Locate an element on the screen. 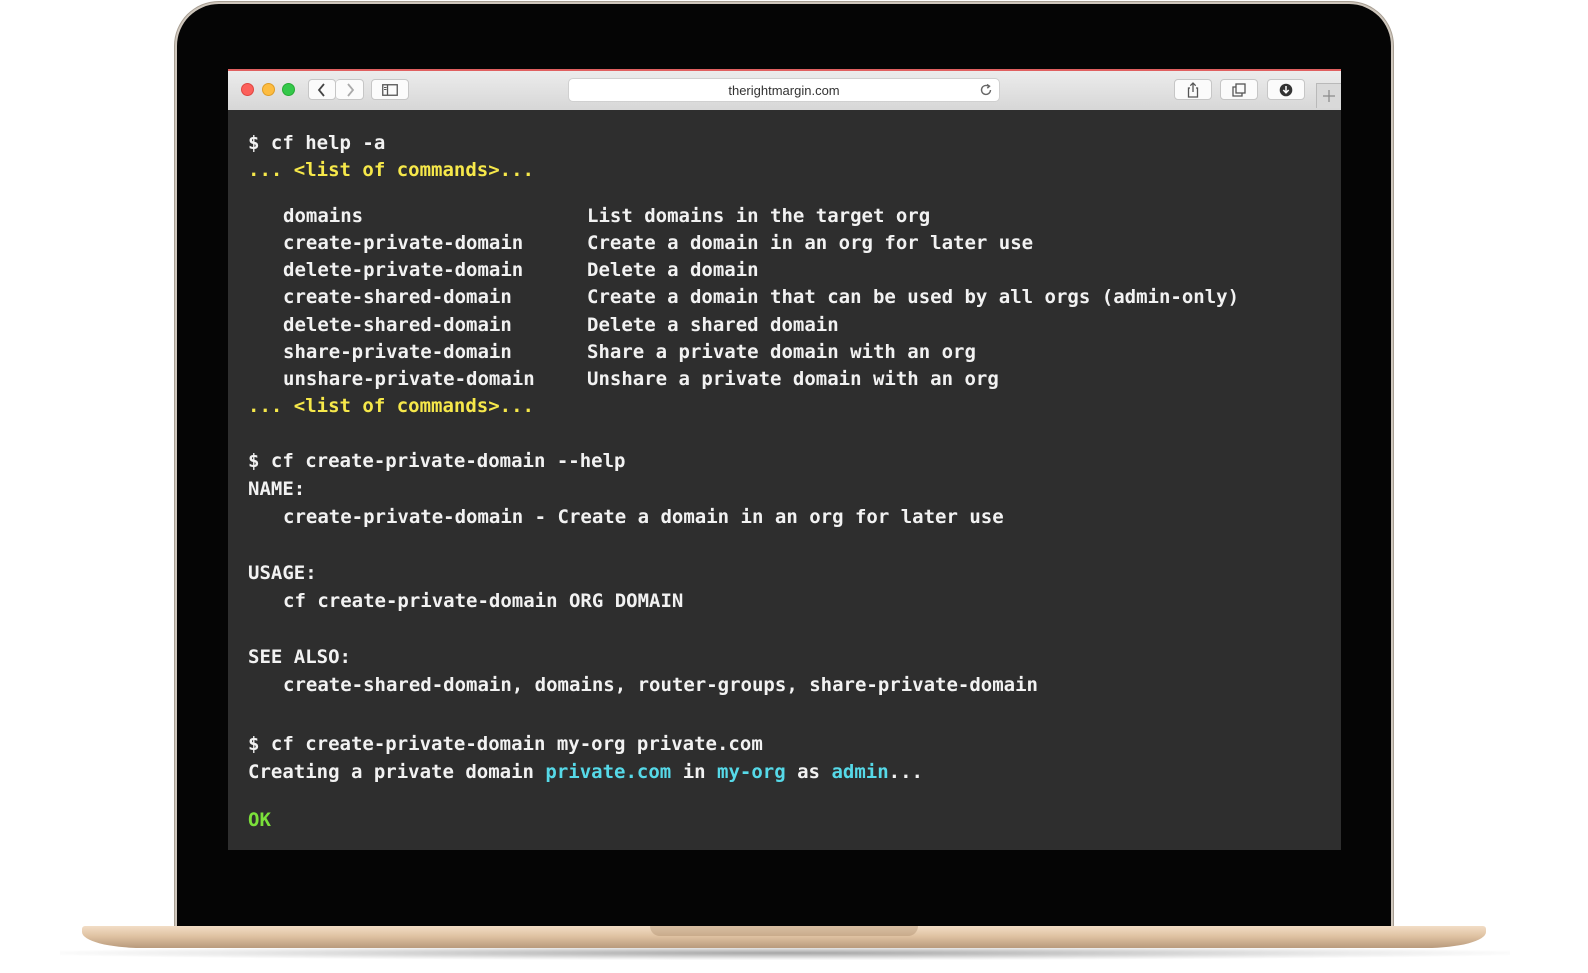  url-text: therightmargin.com is located at coordinates (784, 90).